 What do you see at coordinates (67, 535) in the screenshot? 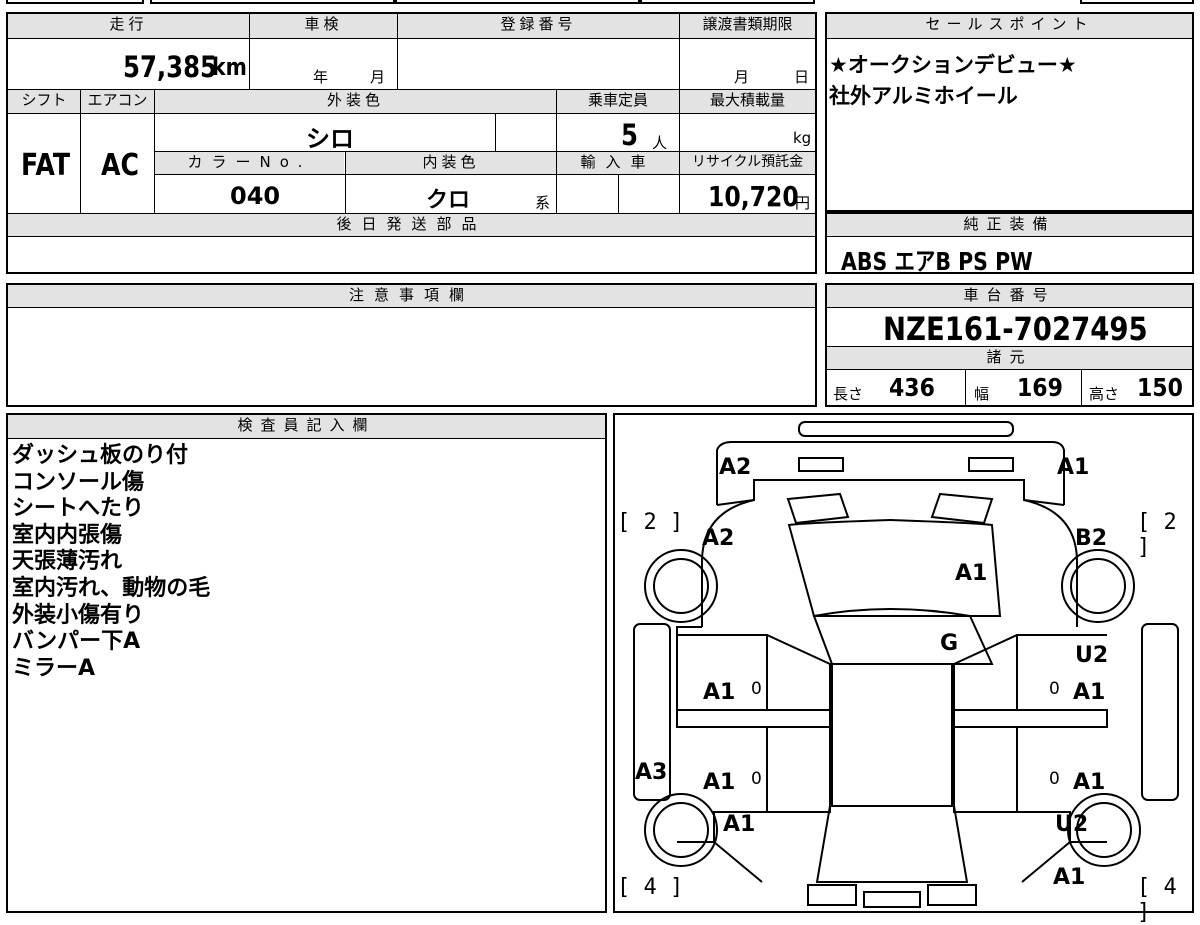
I see `inspector-note-line: 室内内張傷` at bounding box center [67, 535].